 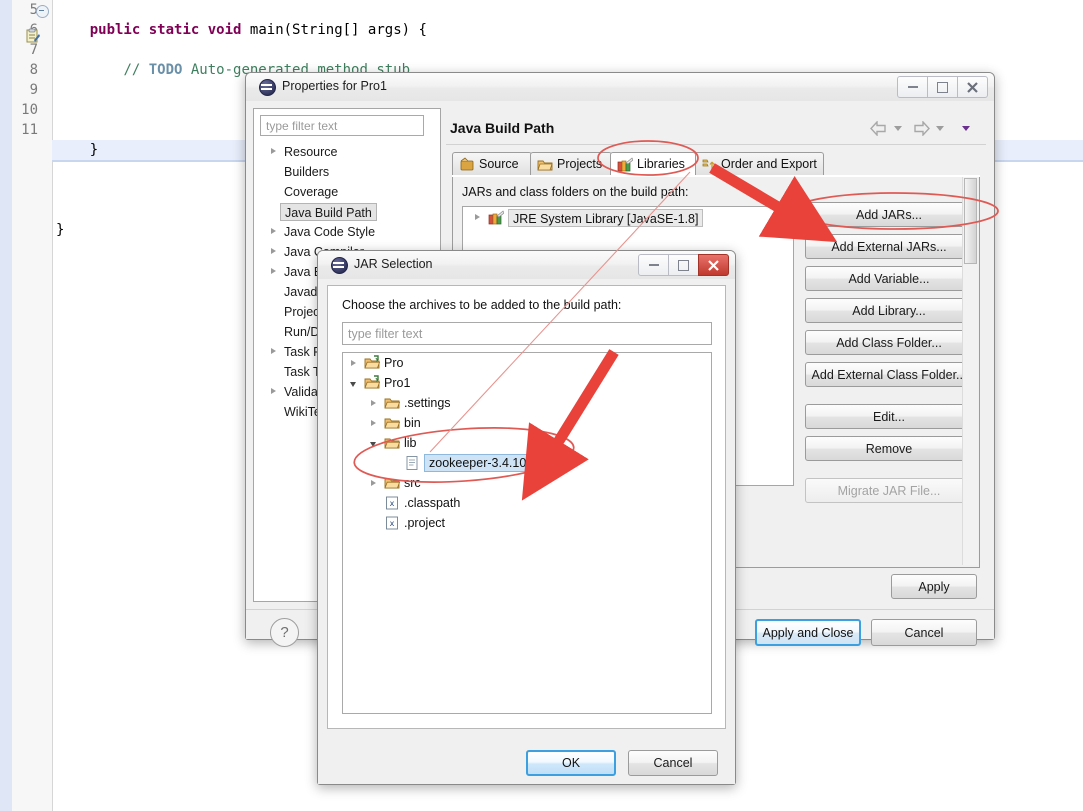 I want to click on sidebar-item-java-build-path: Java Build Path, so click(x=347, y=212).